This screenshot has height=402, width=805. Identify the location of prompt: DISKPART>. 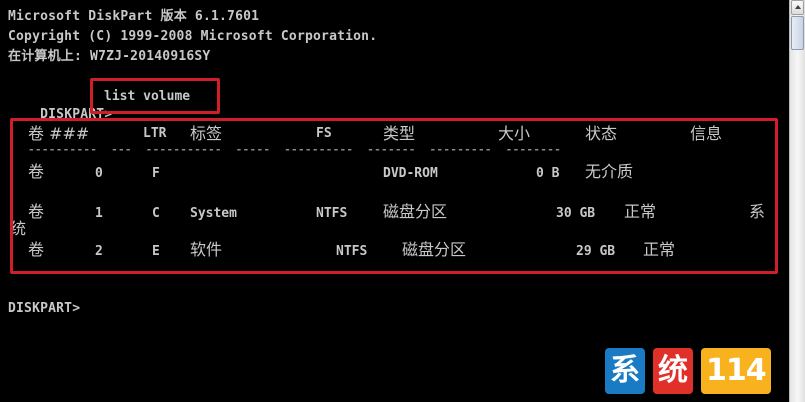
(76, 114).